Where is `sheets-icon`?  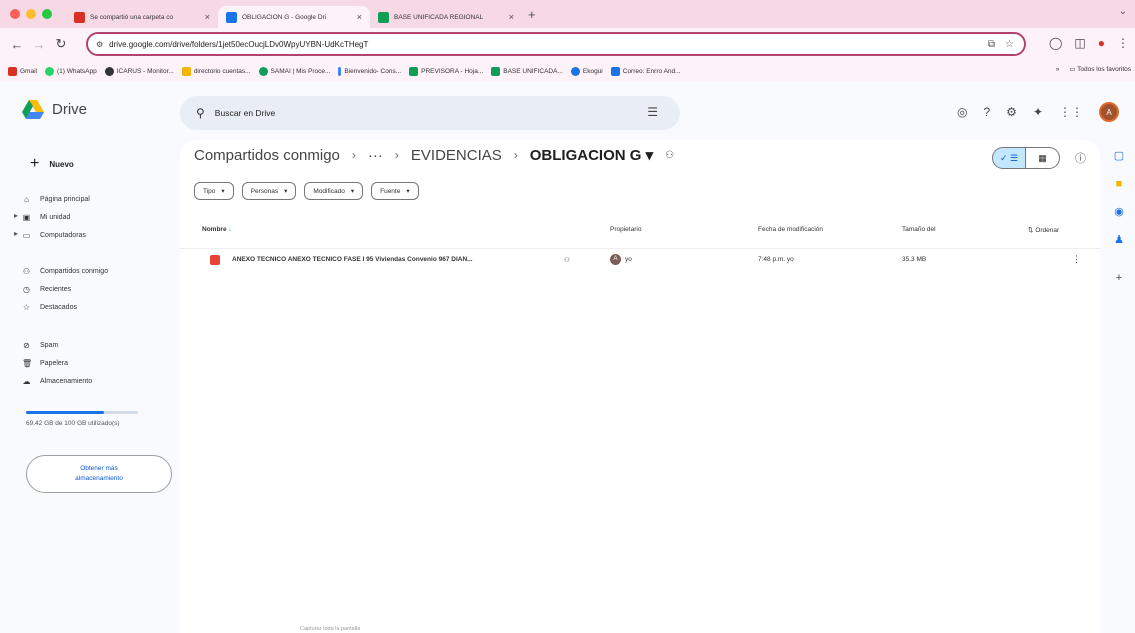
sheets-icon is located at coordinates (496, 71).